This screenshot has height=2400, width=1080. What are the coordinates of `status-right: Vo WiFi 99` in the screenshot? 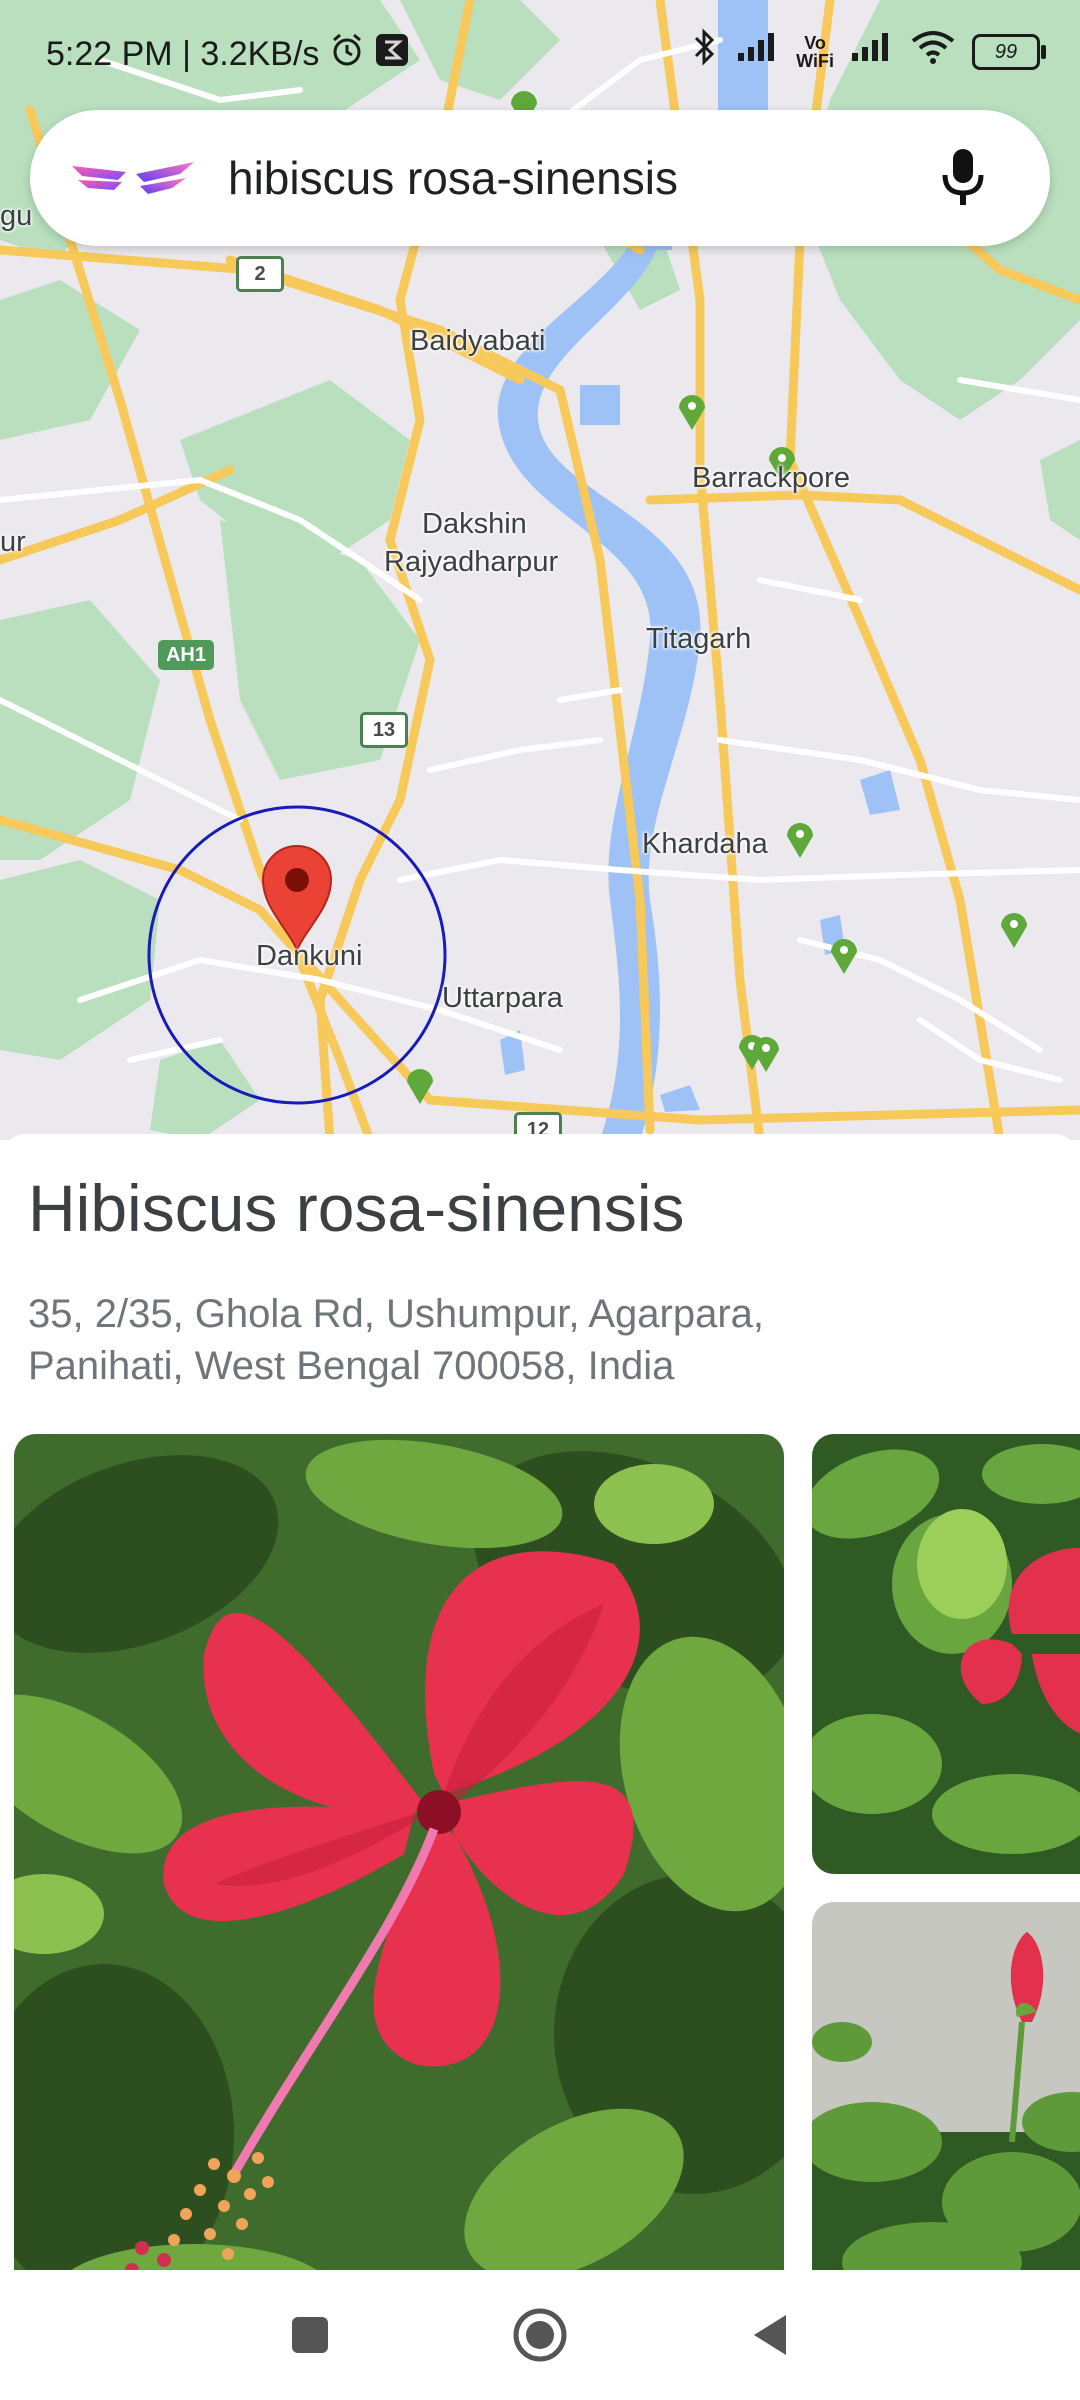 It's located at (868, 51).